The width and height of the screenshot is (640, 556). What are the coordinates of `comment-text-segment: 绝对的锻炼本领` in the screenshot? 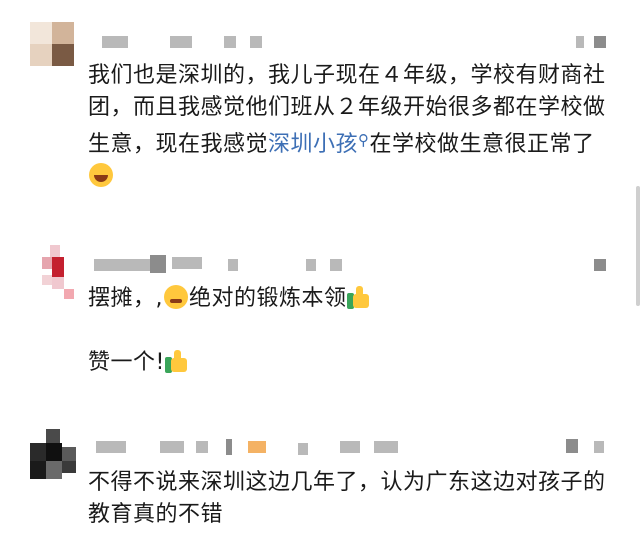 It's located at (268, 298).